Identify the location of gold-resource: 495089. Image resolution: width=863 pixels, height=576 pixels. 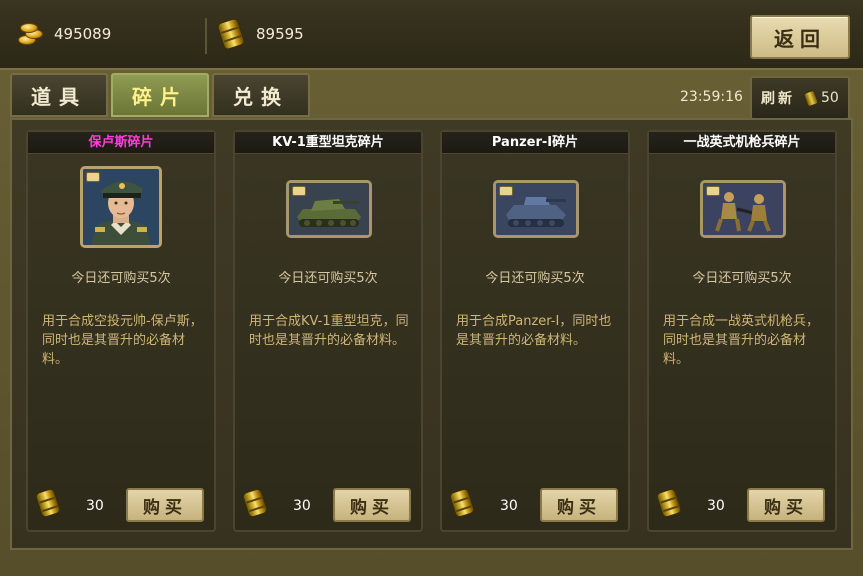
(63, 34).